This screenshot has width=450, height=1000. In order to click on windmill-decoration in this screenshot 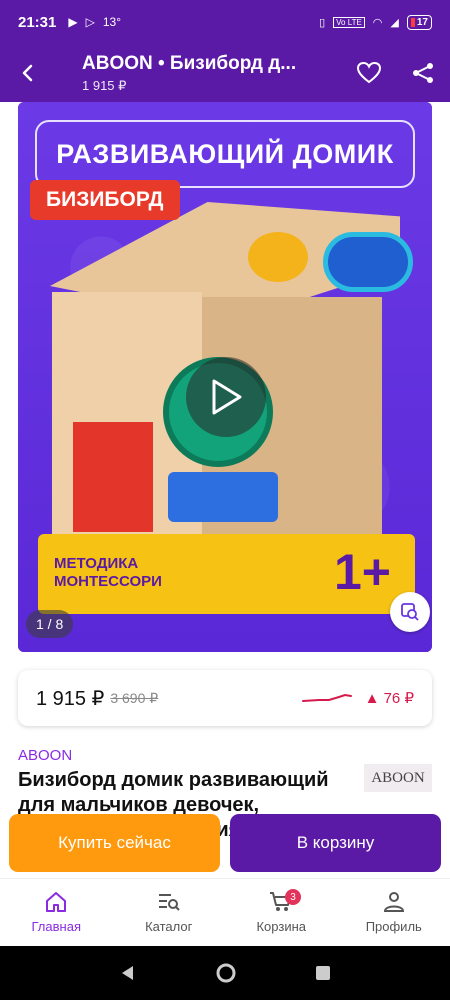, I will do `click(113, 477)`.